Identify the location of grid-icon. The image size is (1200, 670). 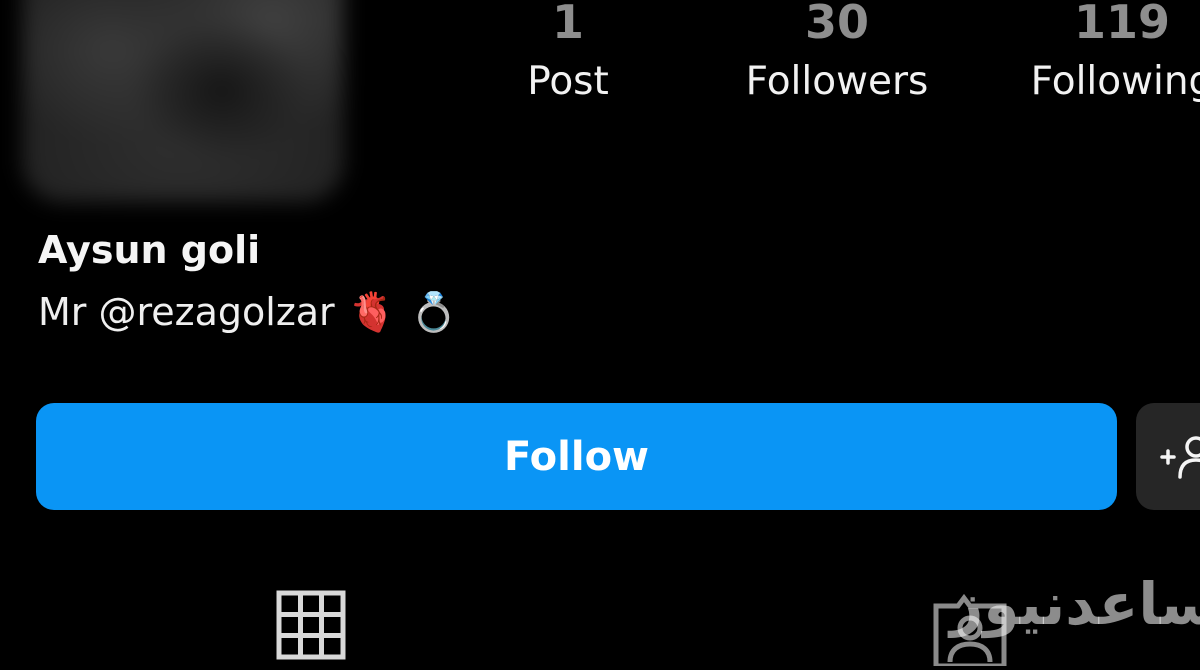
(311, 625).